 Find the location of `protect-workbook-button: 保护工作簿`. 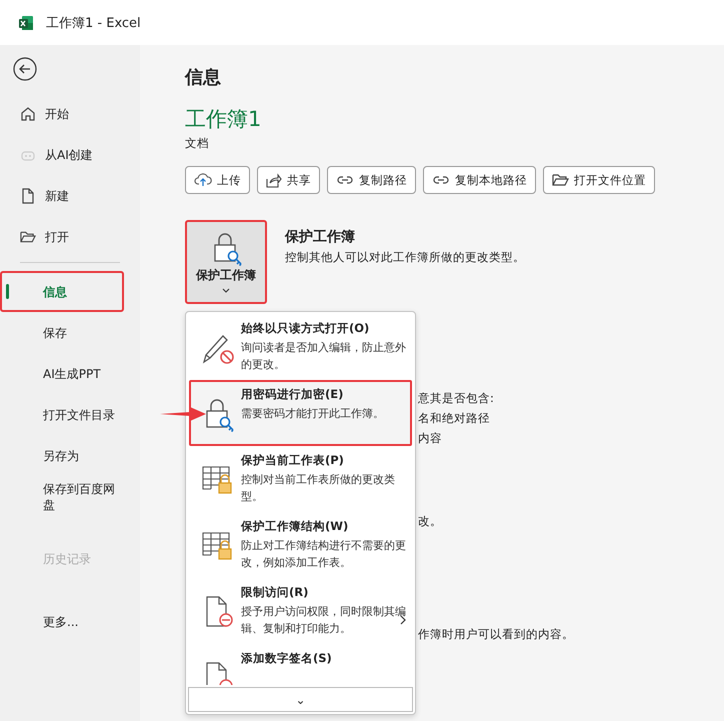

protect-workbook-button: 保护工作簿 is located at coordinates (226, 262).